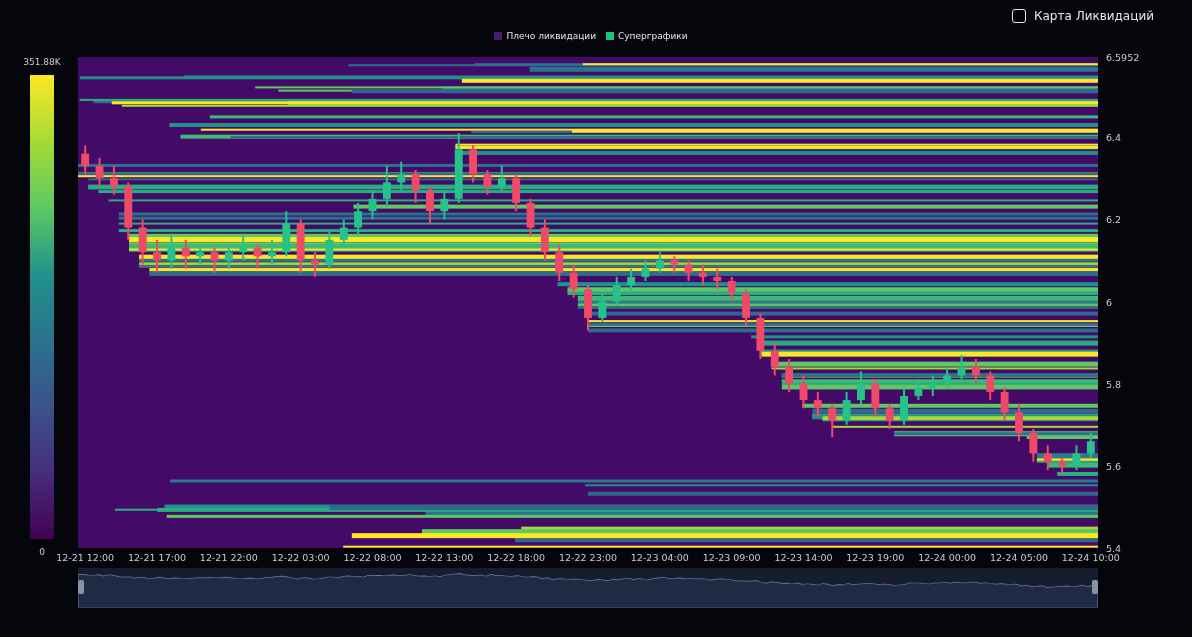 The height and width of the screenshot is (637, 1192). Describe the element at coordinates (588, 588) in the screenshot. I see `range-navigator` at that location.